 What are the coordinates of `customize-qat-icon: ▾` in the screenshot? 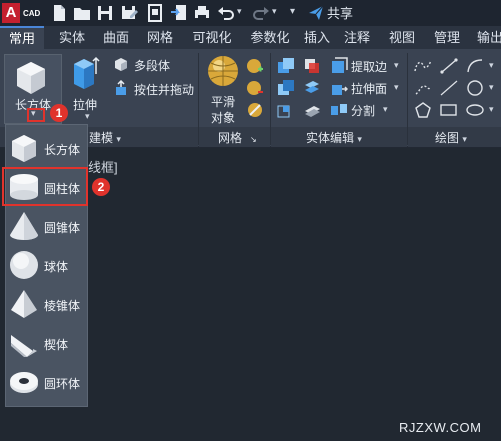 It's located at (292, 11).